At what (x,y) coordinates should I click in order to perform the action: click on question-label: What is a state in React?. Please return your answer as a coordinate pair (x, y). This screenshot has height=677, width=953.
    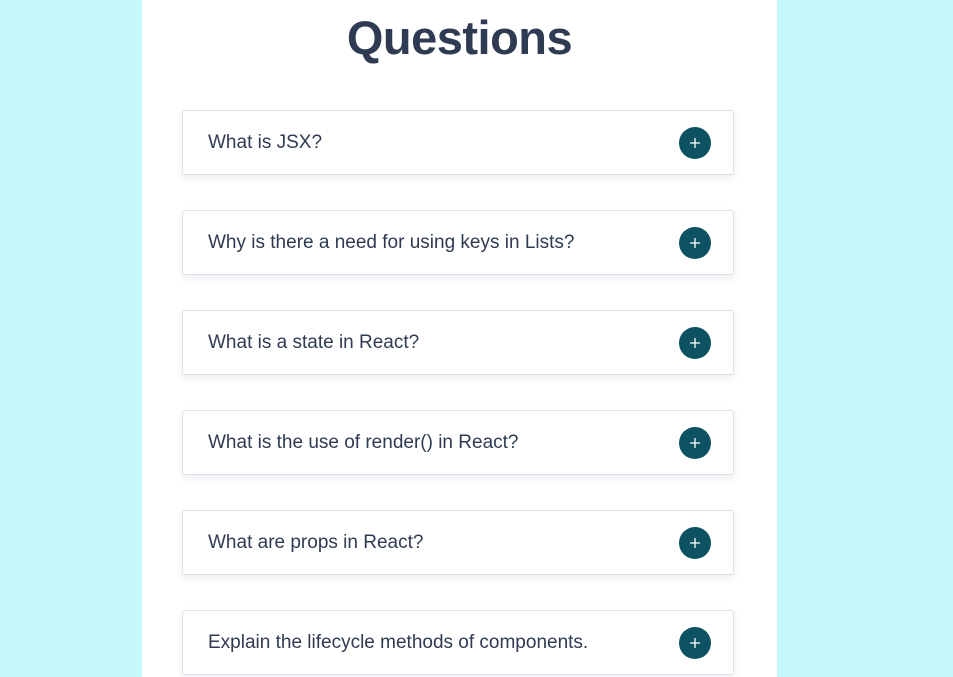
    Looking at the image, I should click on (314, 342).